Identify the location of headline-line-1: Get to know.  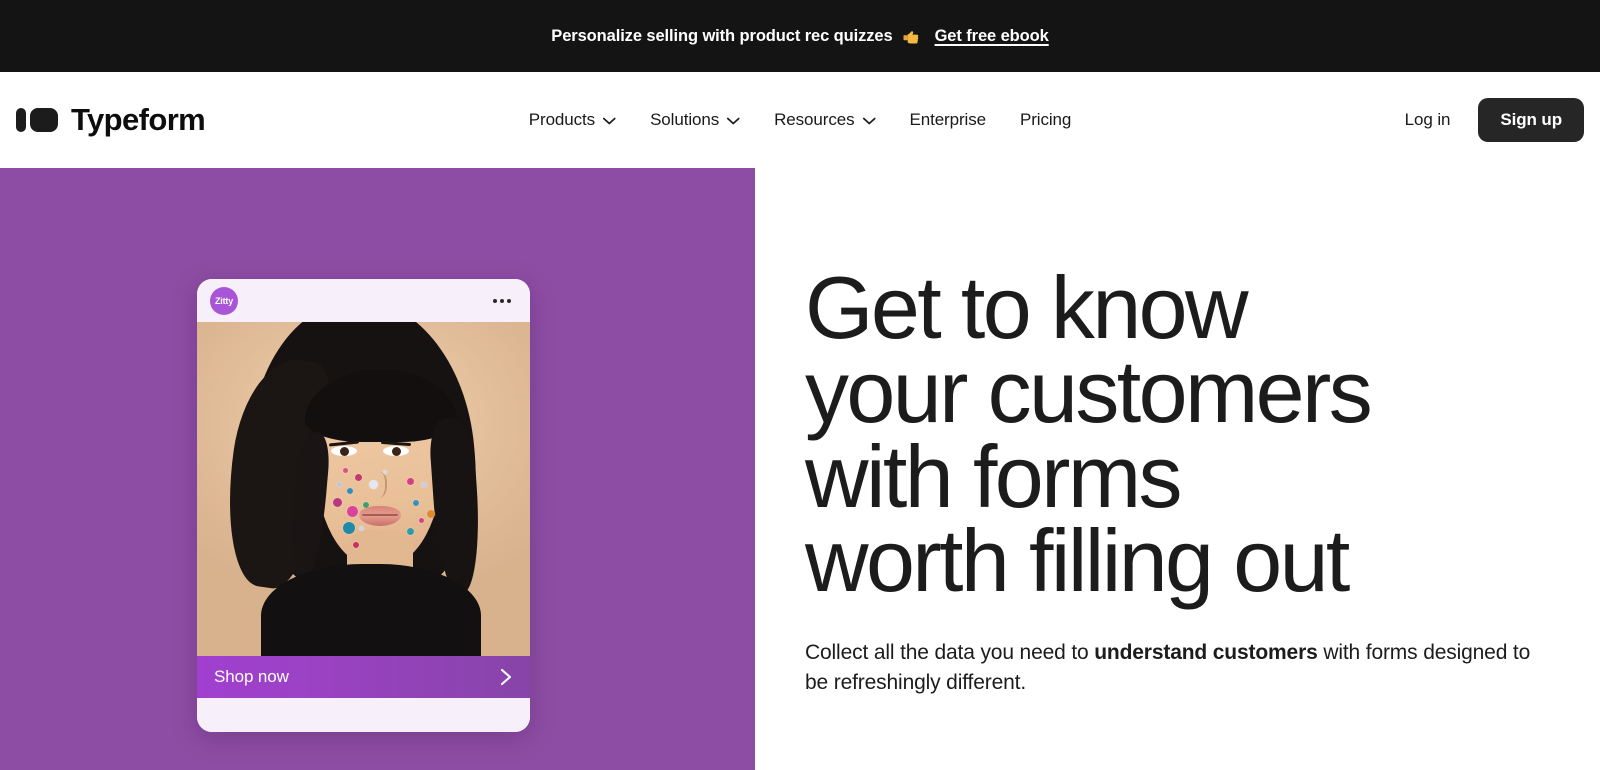
(1027, 307).